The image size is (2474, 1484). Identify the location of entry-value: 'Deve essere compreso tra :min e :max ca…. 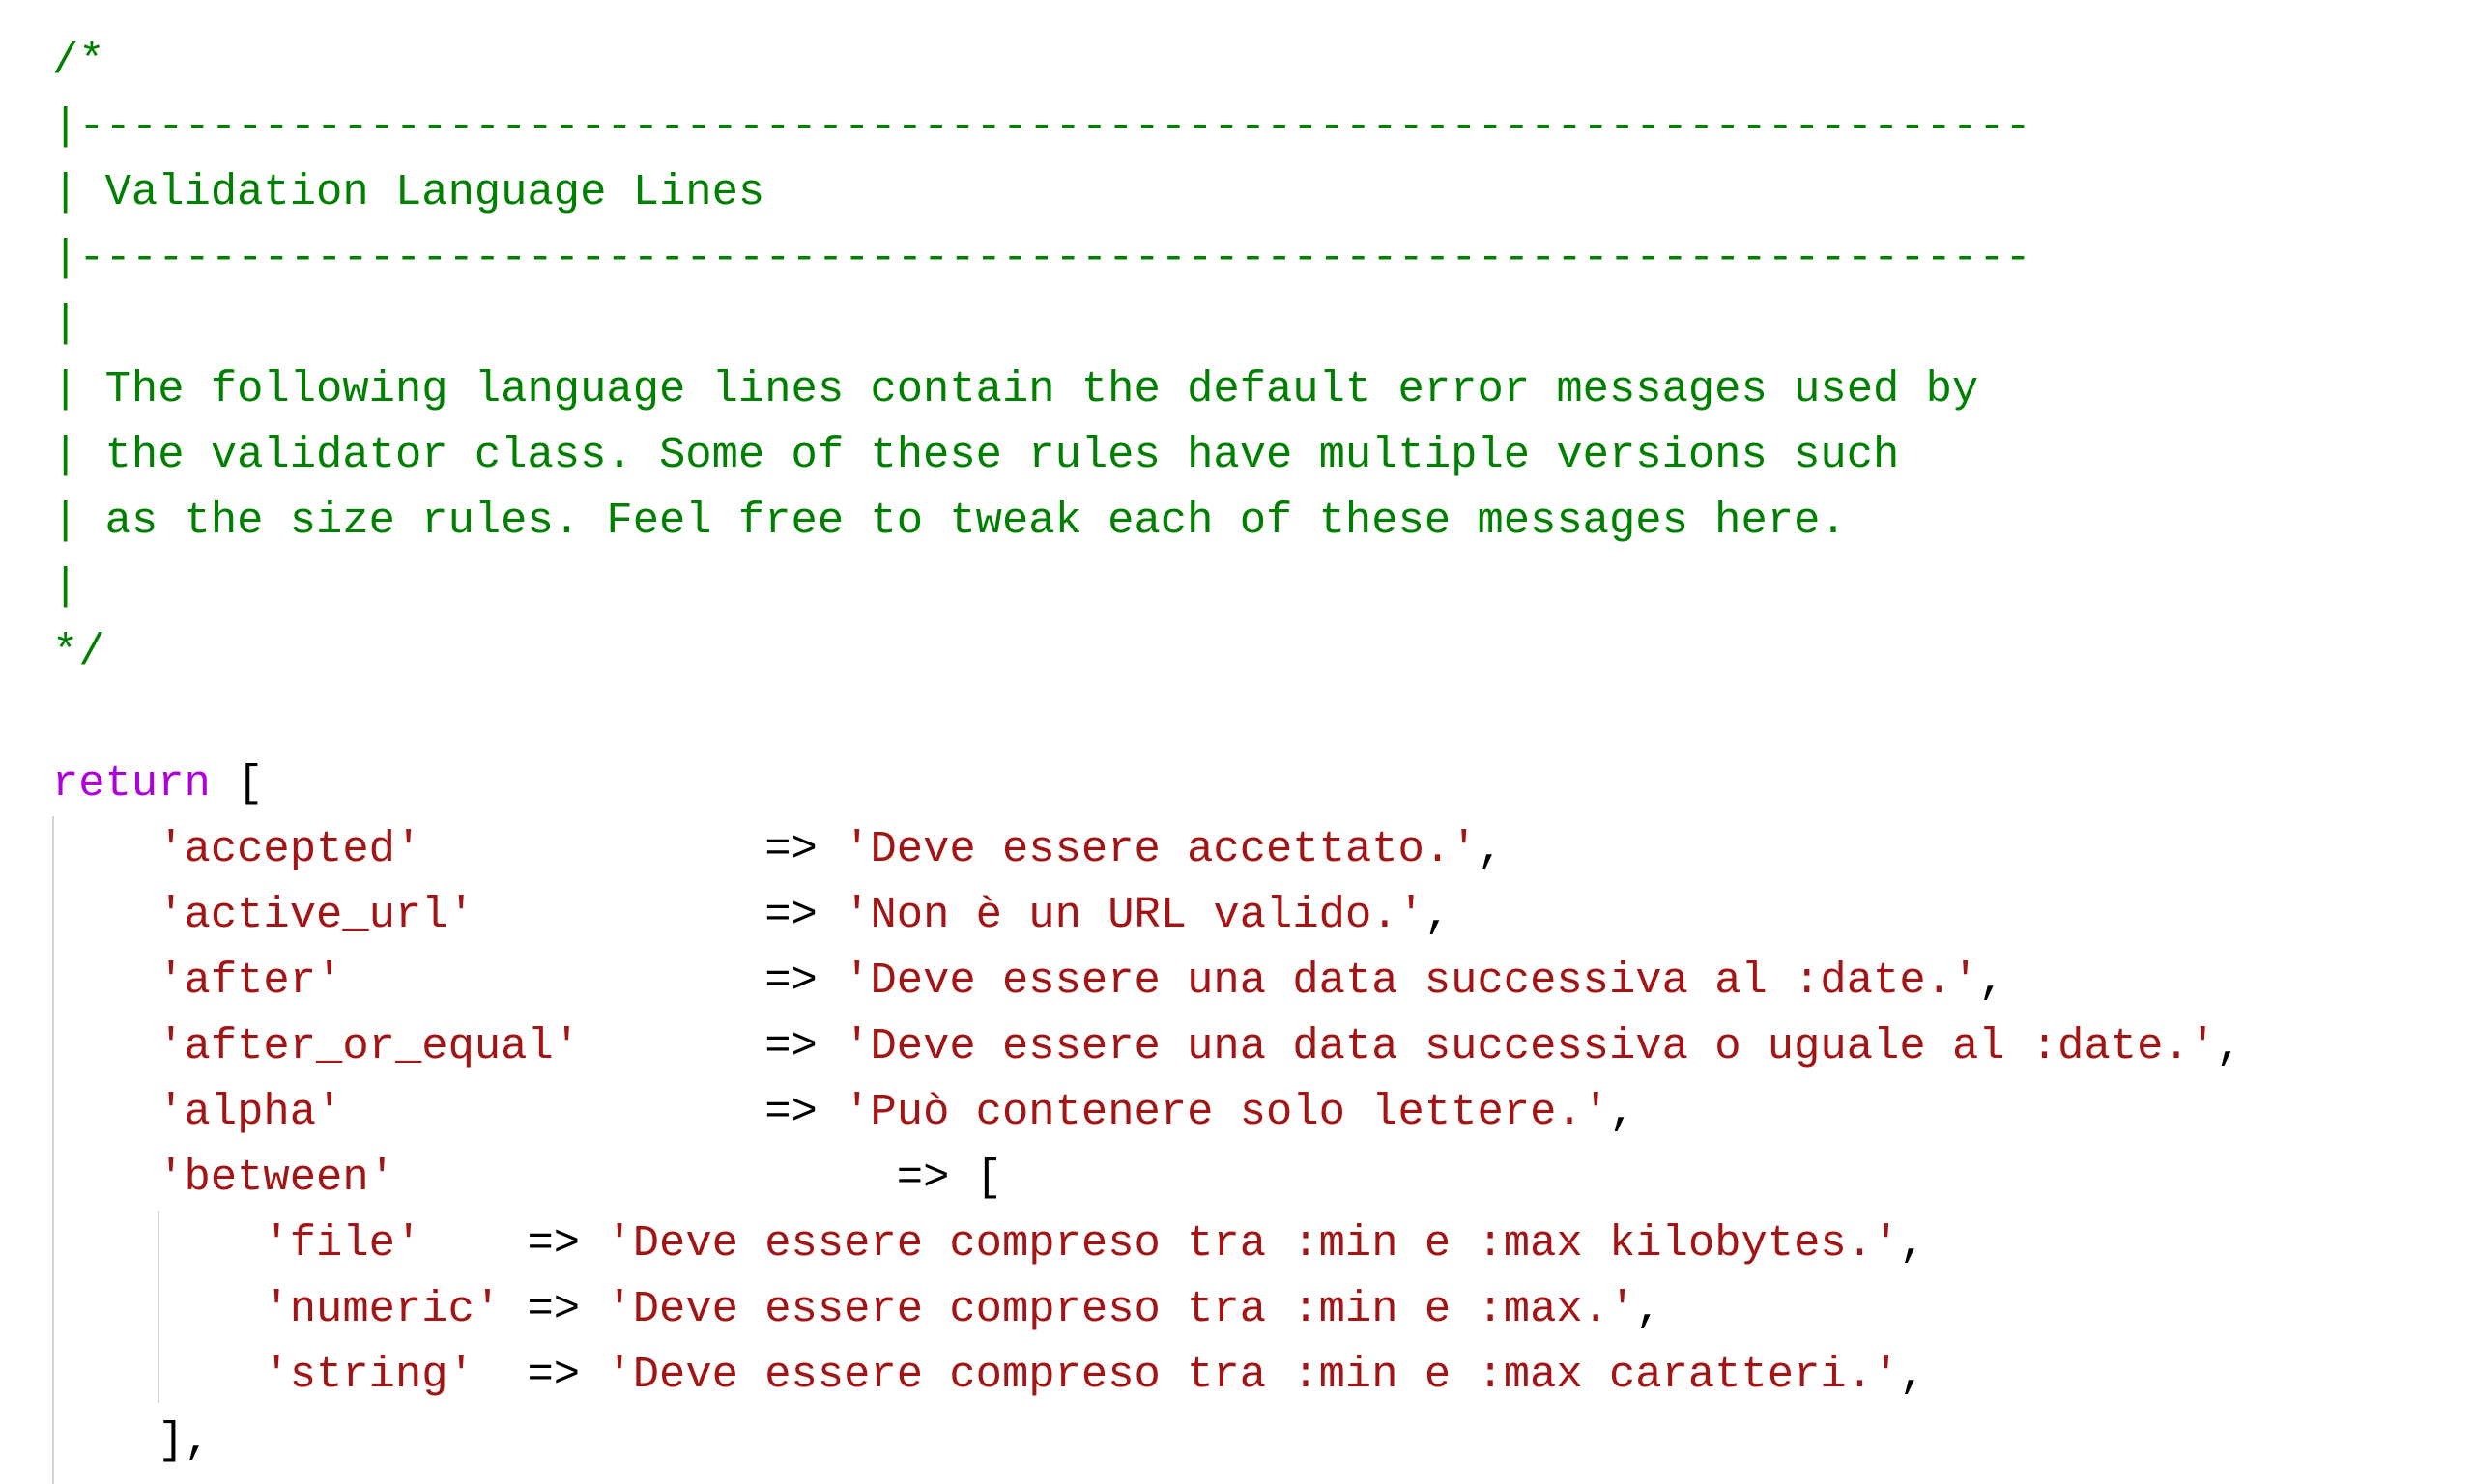
(1253, 1375).